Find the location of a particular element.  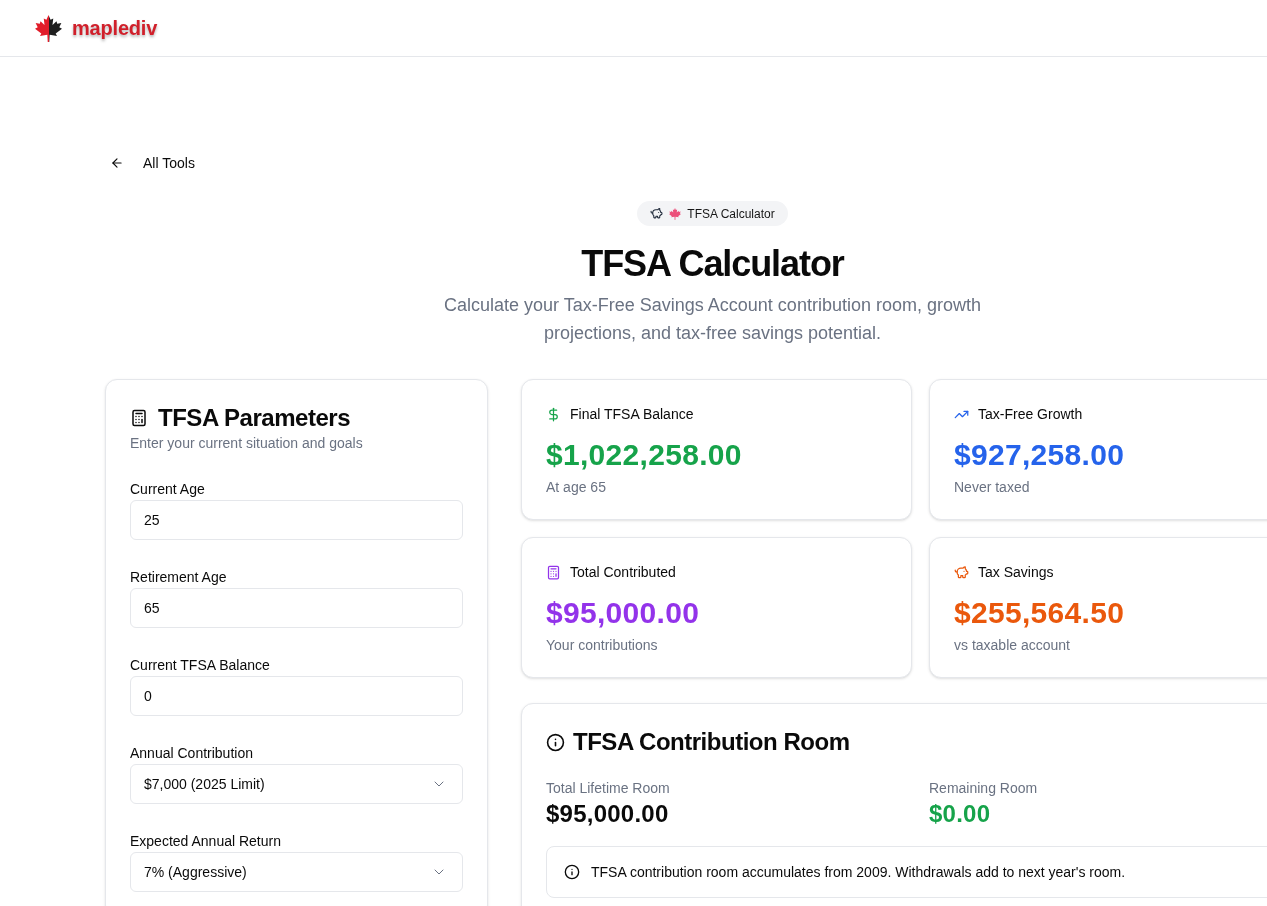

dropdown: 7% (Aggressive) is located at coordinates (296, 872).